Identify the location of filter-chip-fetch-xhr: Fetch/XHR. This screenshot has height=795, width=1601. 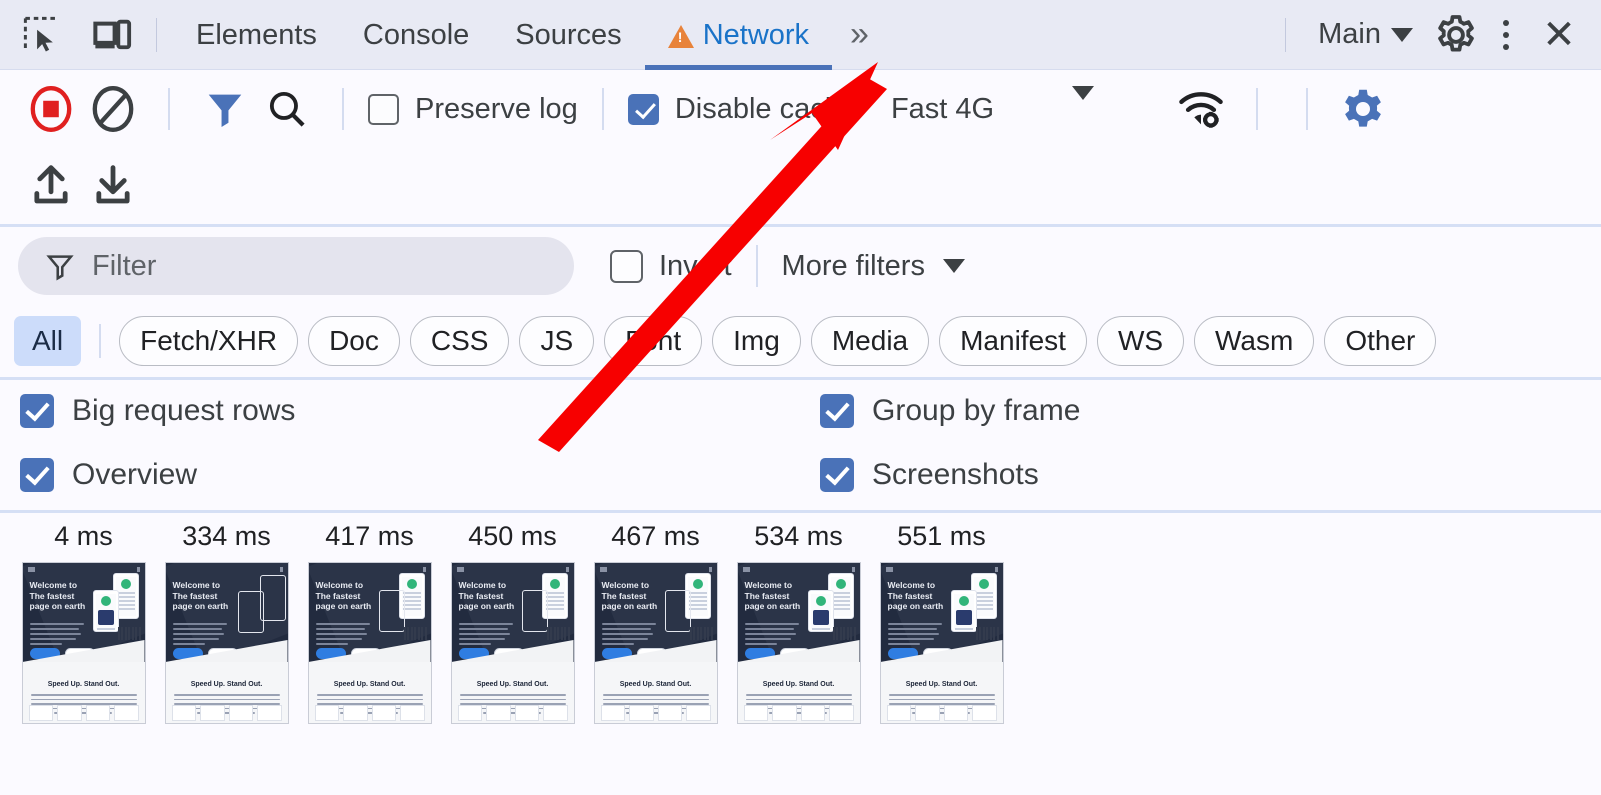
(209, 341).